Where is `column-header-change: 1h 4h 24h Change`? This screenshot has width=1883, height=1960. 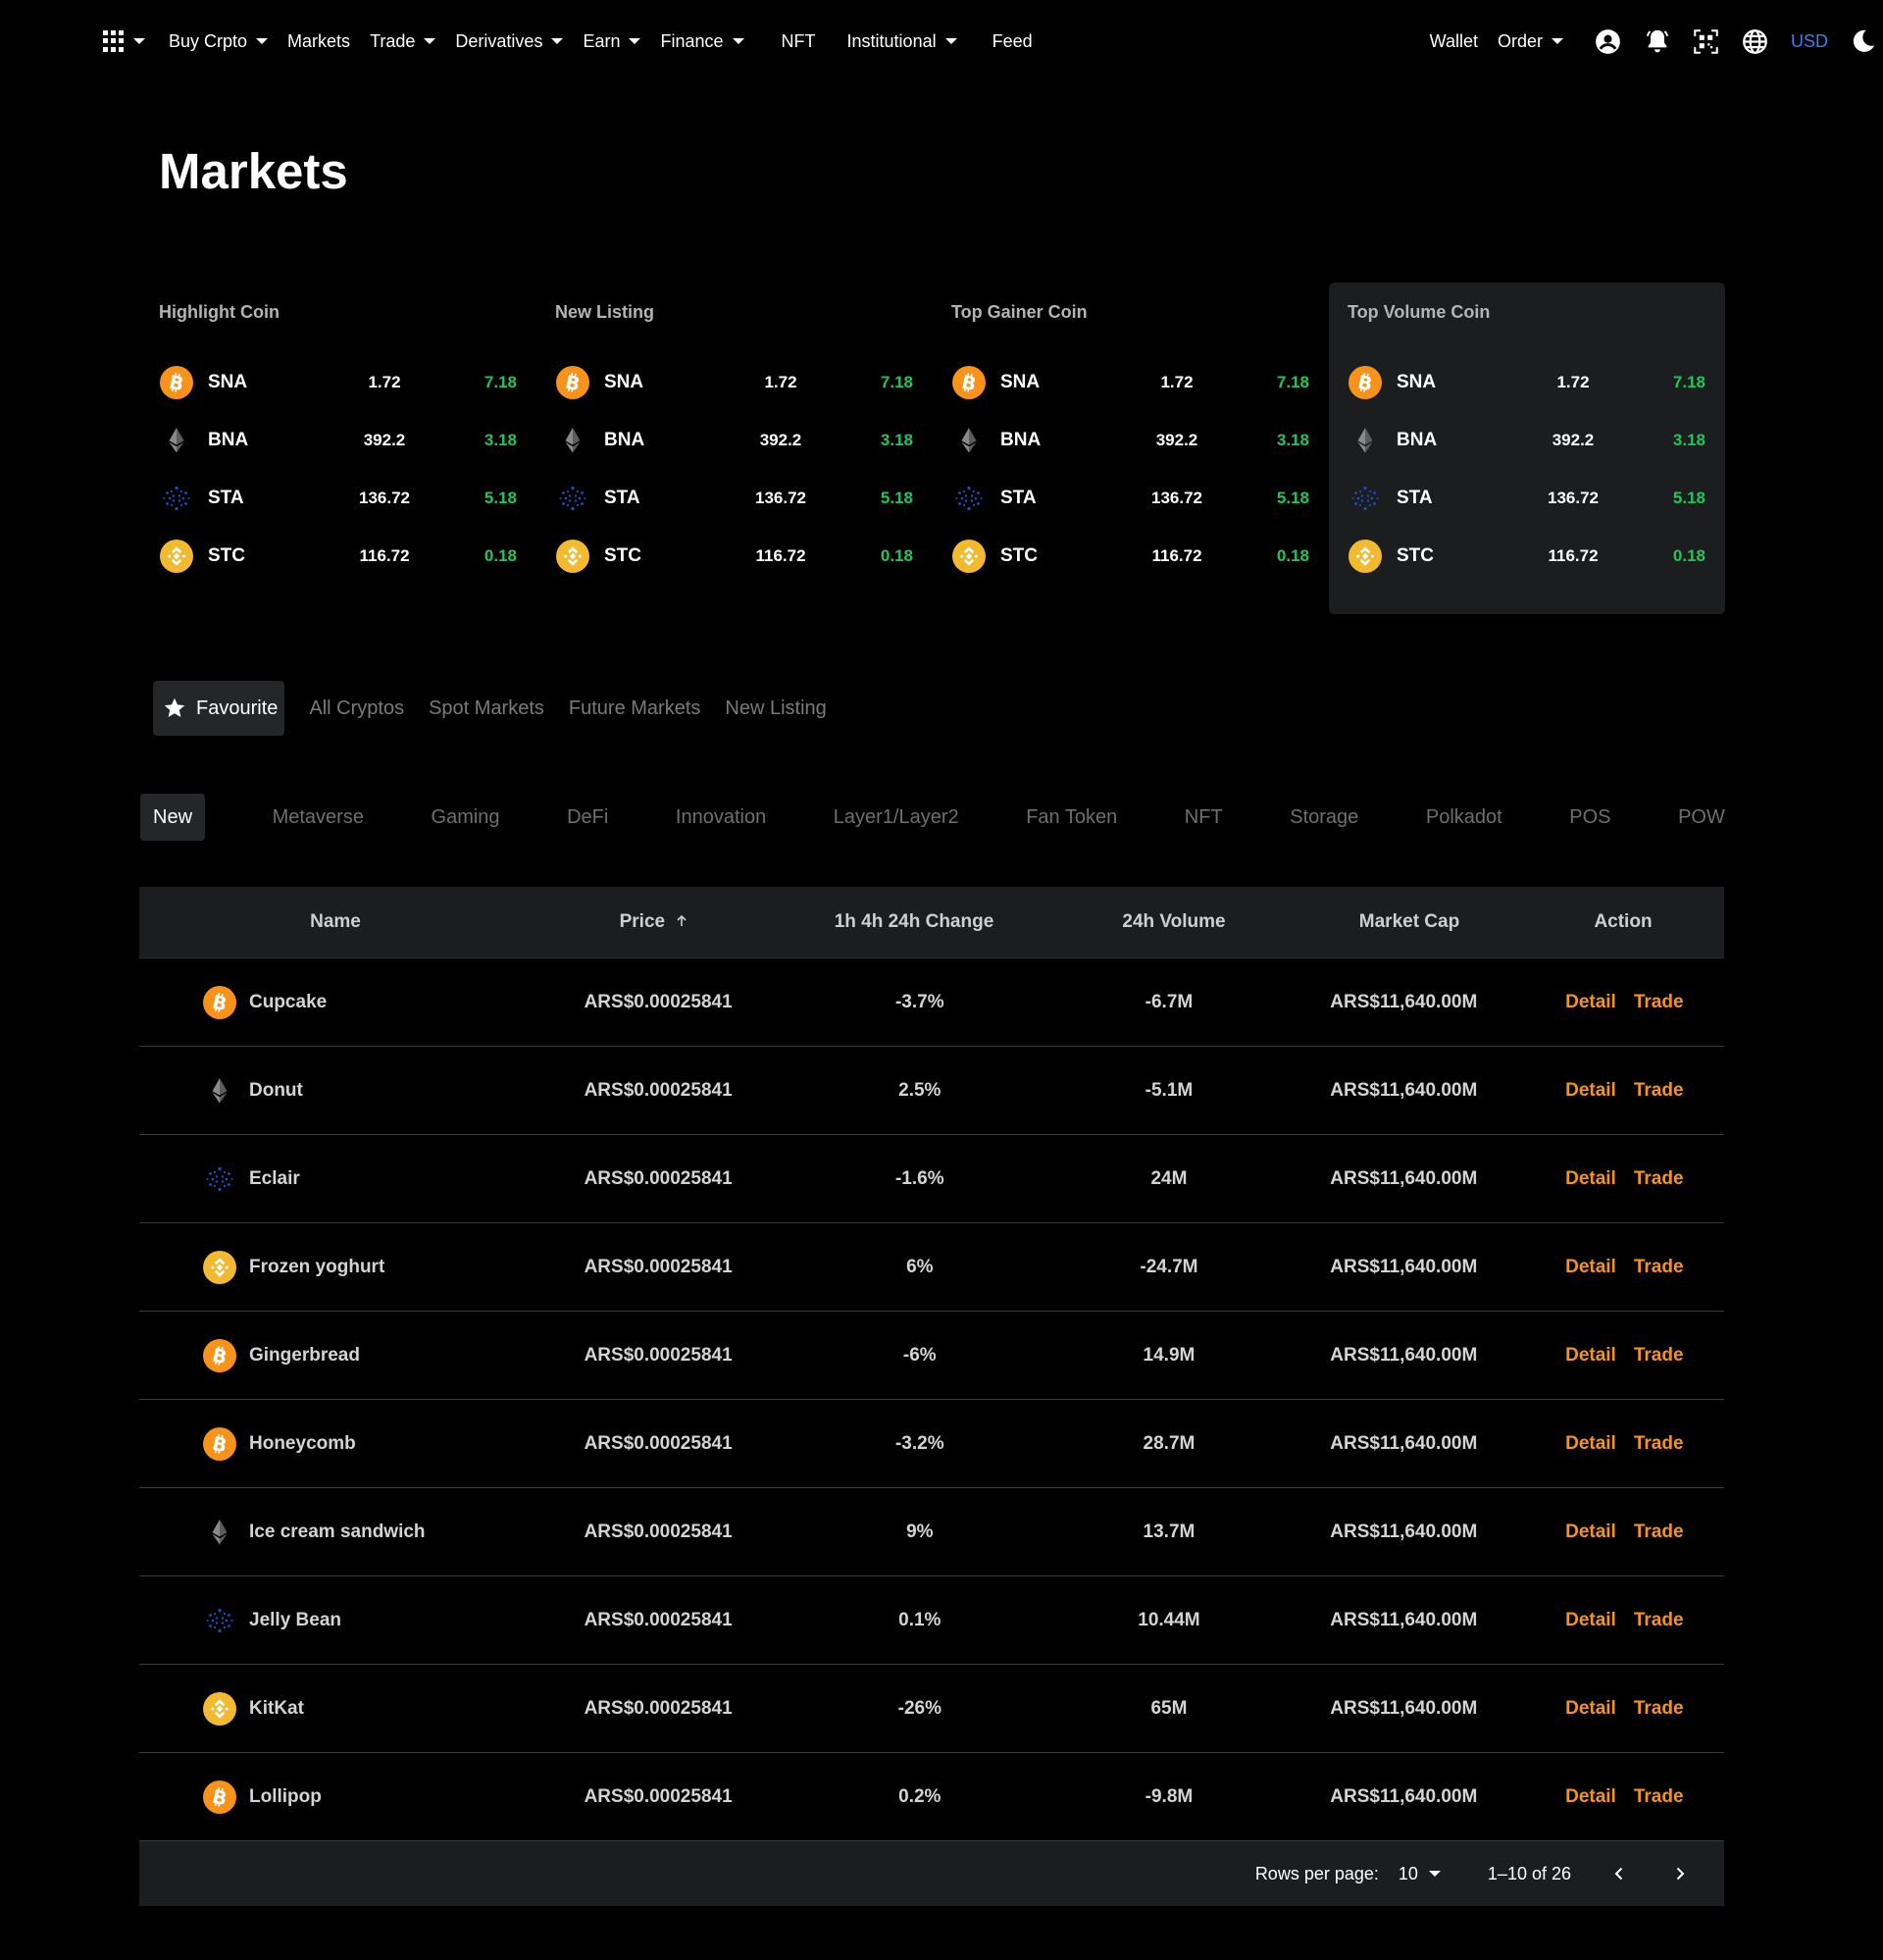
column-header-change: 1h 4h 24h Change is located at coordinates (914, 922).